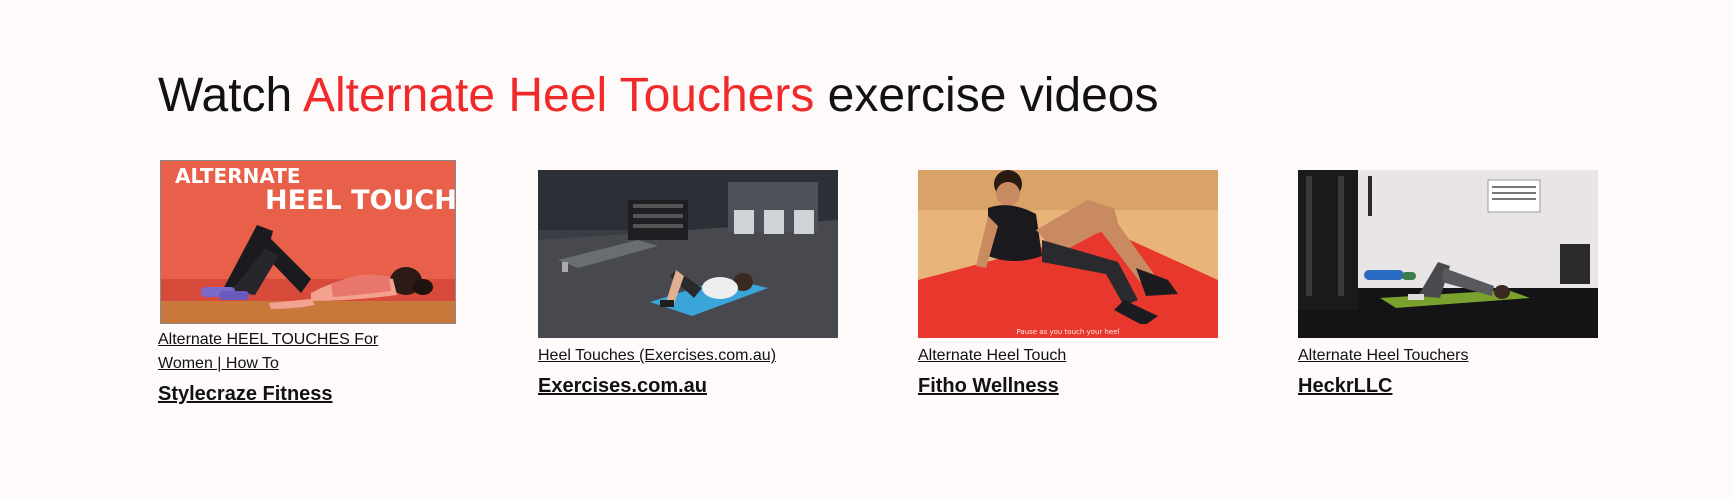 This screenshot has height=498, width=1733. What do you see at coordinates (986, 95) in the screenshot?
I see `heading-suffix: exercise videos` at bounding box center [986, 95].